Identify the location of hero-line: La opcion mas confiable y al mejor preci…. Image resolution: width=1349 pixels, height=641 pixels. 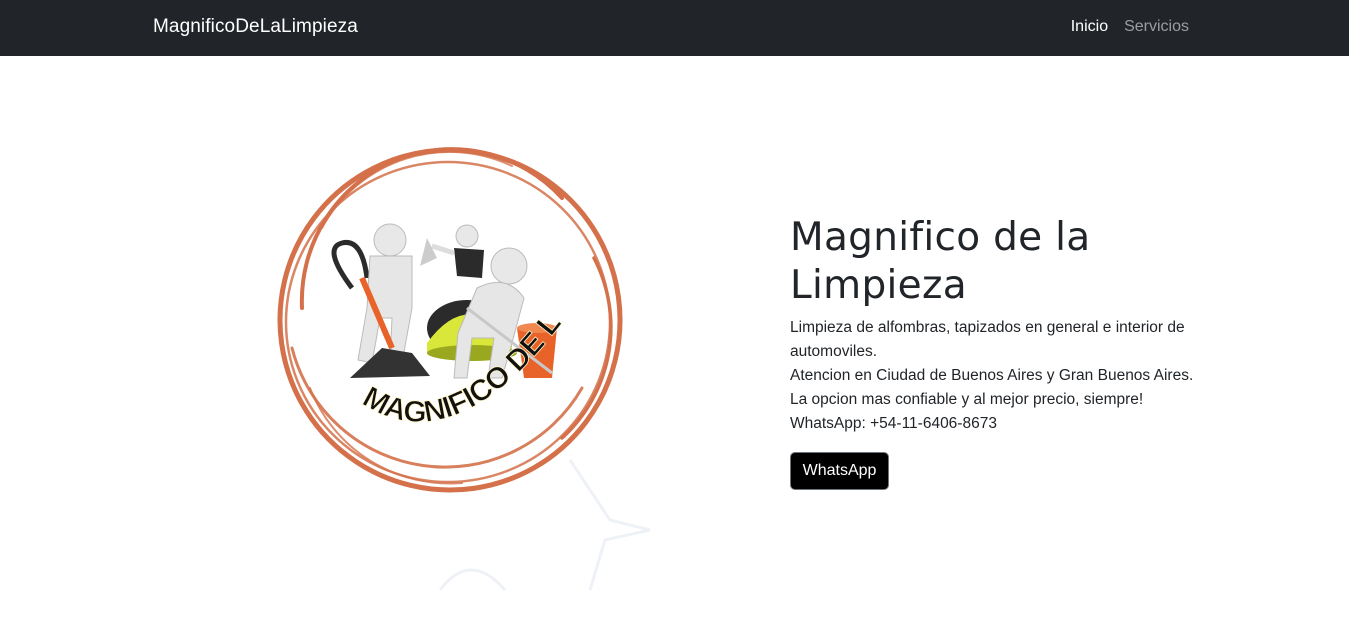
(967, 399).